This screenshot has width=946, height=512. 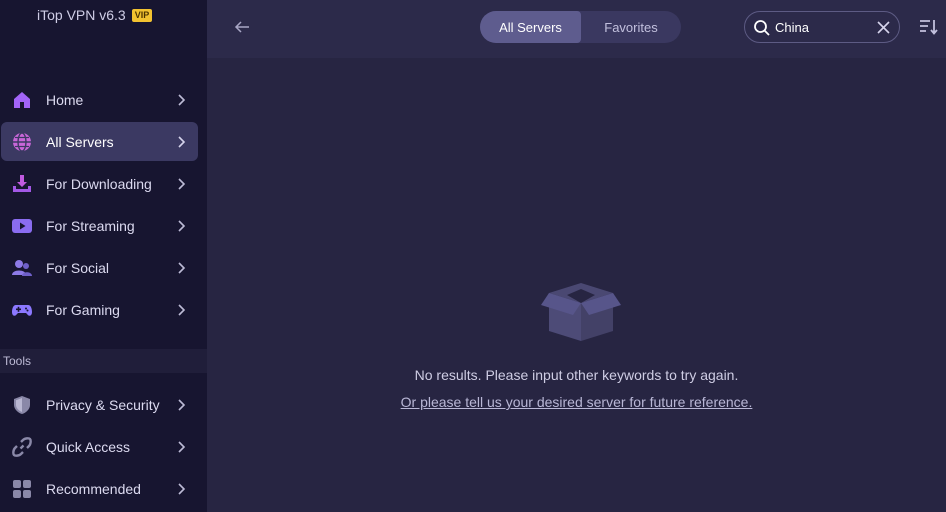 I want to click on sidebar-item-privacy-security: Privacy & Security, so click(x=99, y=404).